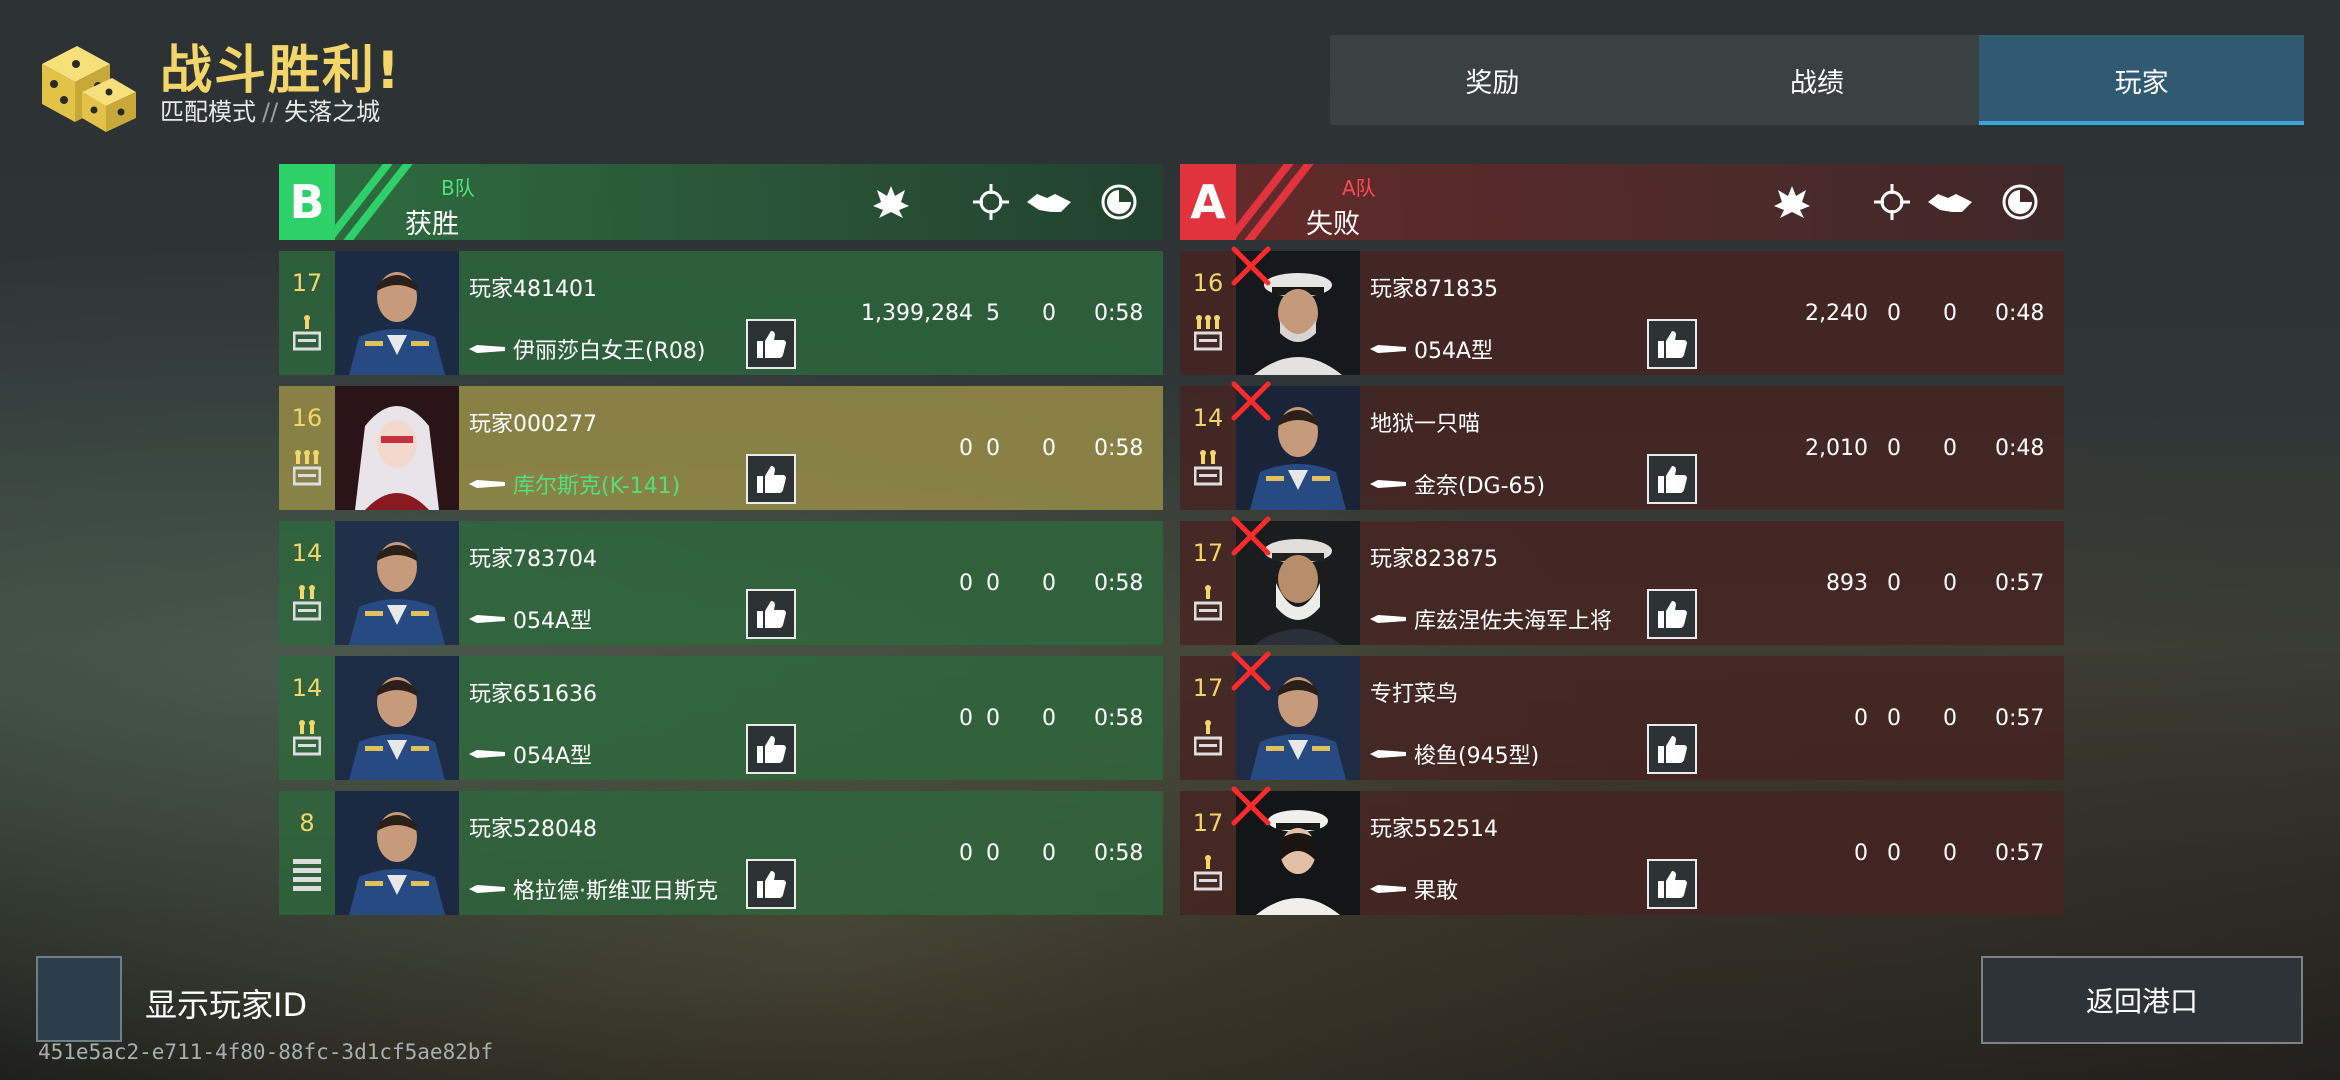 The width and height of the screenshot is (2340, 1080). What do you see at coordinates (1622, 715) in the screenshot?
I see `player-row: 17 专打菜鸟 梭鱼(945型) 0 0 0 0:57` at bounding box center [1622, 715].